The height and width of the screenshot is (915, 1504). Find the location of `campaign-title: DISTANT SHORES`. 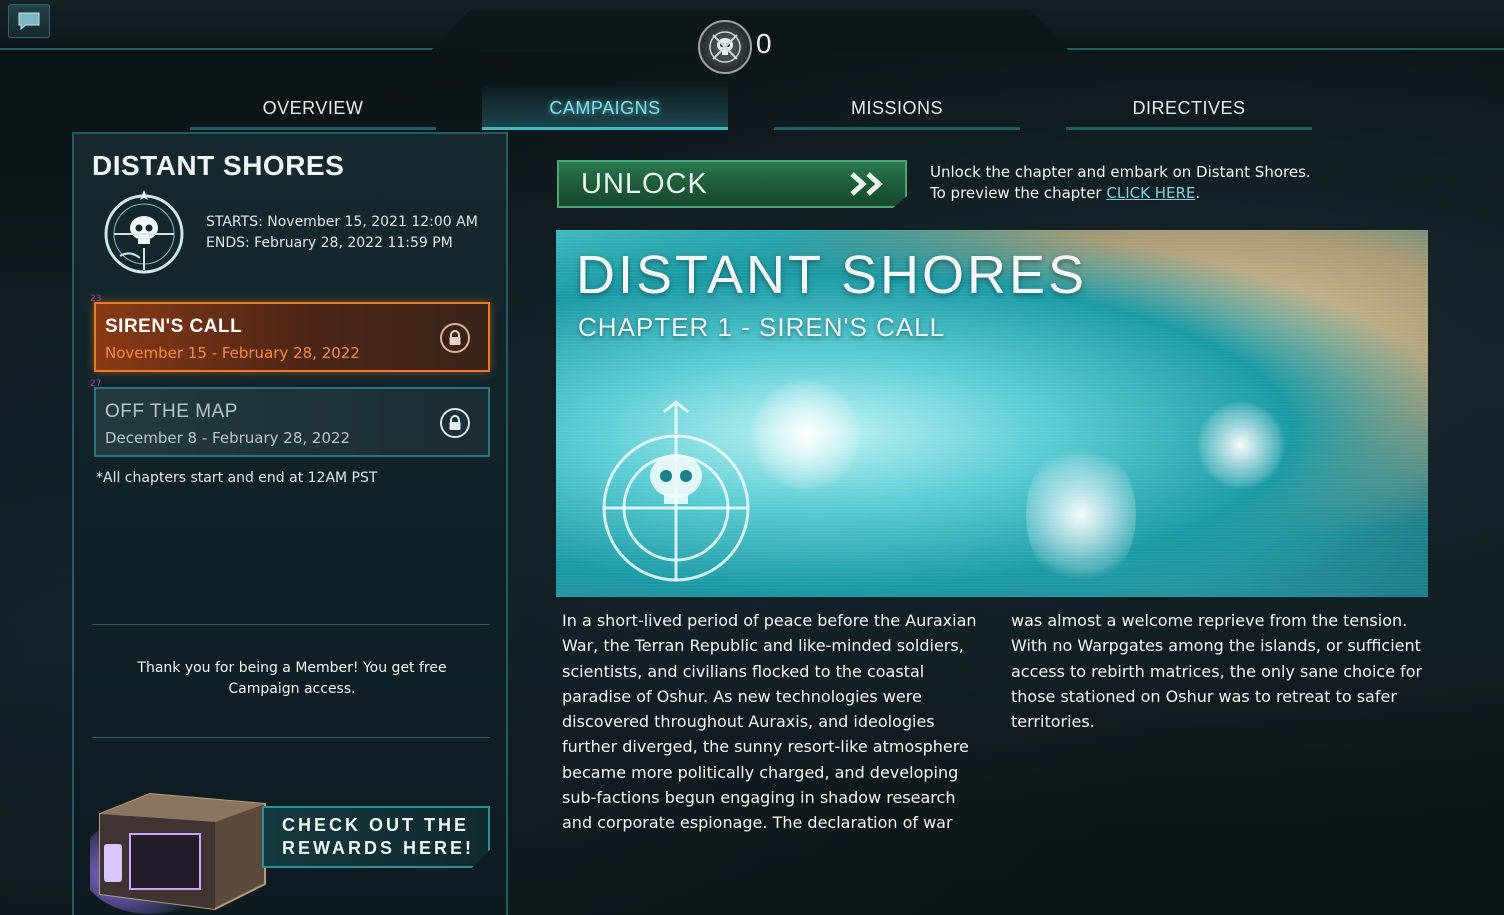

campaign-title: DISTANT SHORES is located at coordinates (218, 165).